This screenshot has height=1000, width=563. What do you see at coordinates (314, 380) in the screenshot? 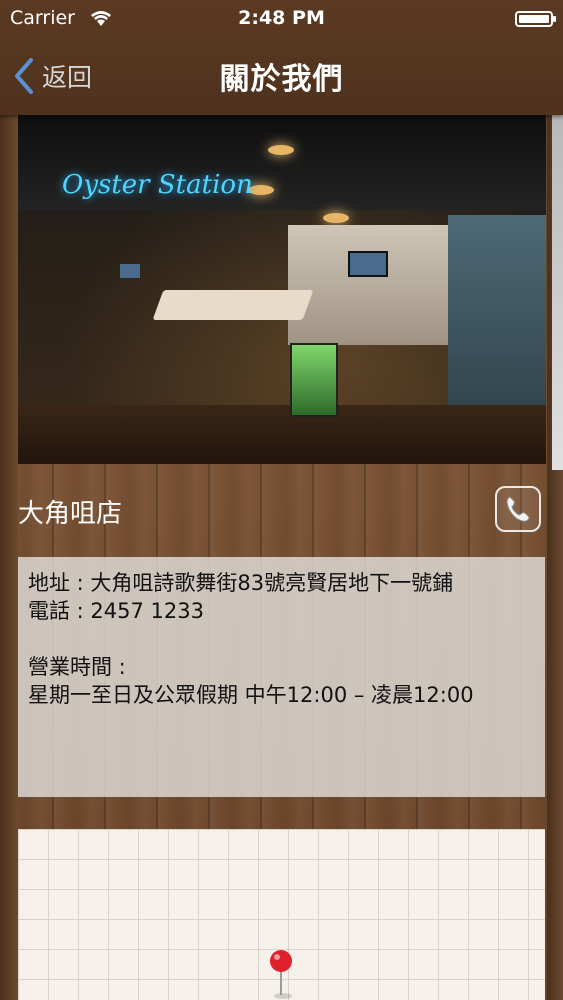
I see `photo-aquarium` at bounding box center [314, 380].